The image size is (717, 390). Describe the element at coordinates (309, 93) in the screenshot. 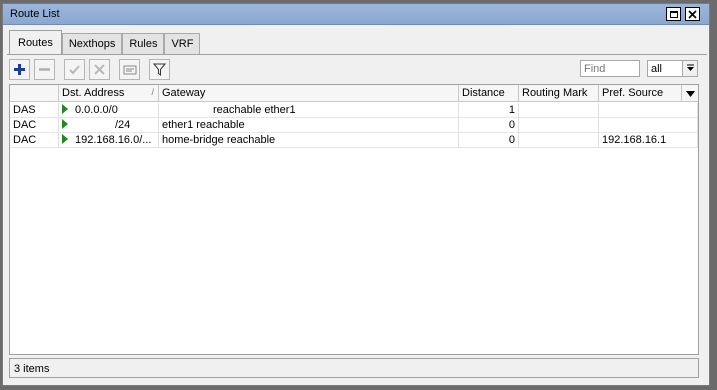

I see `column-header-gateway: Gateway` at that location.